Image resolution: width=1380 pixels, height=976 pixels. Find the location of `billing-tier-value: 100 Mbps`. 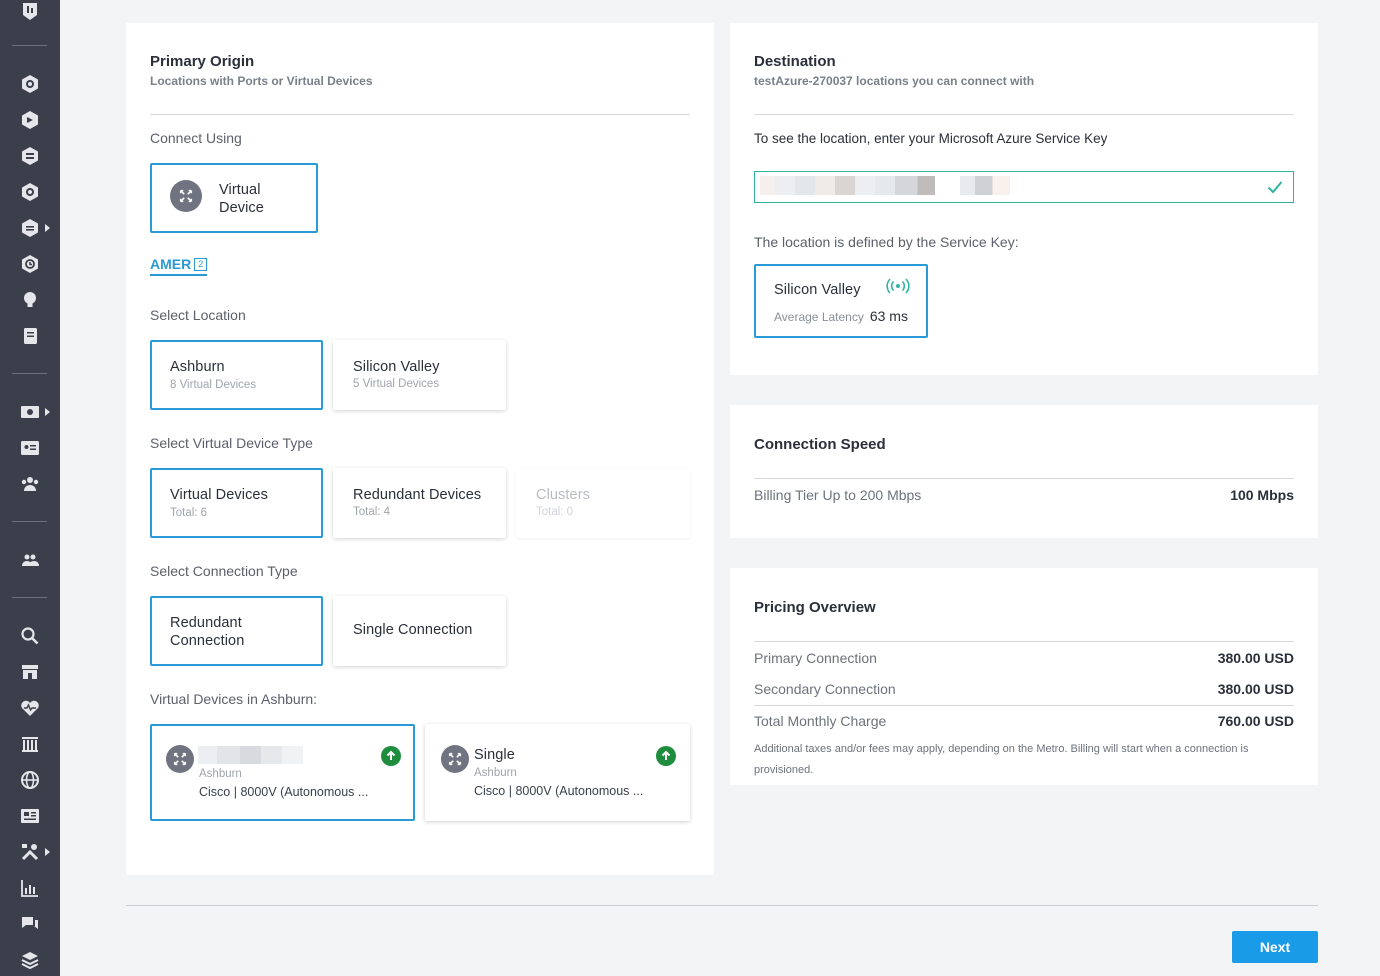

billing-tier-value: 100 Mbps is located at coordinates (1262, 495).